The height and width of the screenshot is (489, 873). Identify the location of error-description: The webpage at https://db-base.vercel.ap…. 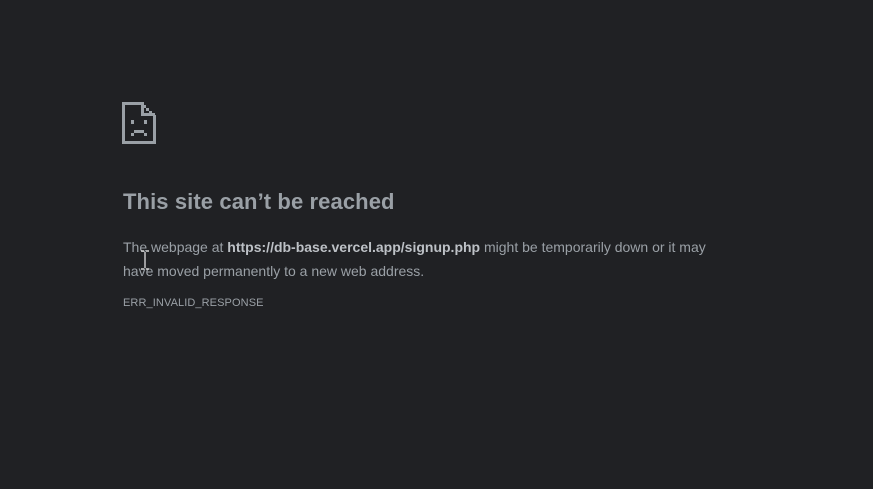
(423, 259).